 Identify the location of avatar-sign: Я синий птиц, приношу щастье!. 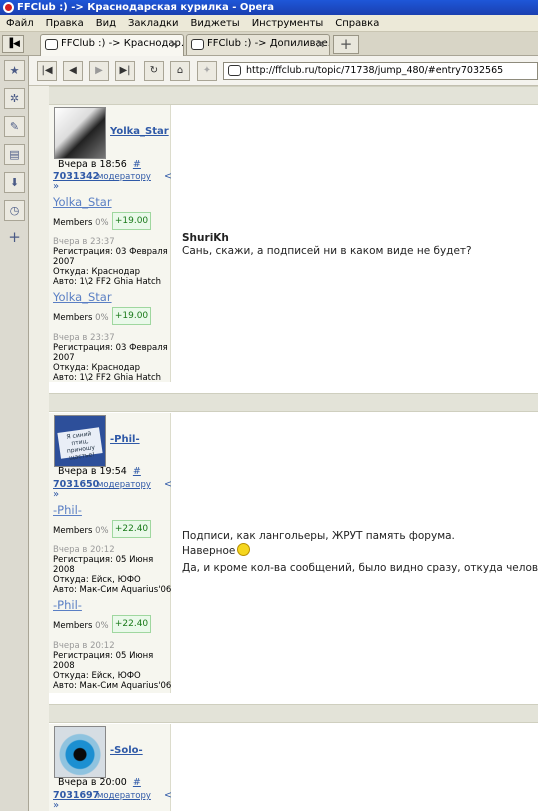
(80, 444).